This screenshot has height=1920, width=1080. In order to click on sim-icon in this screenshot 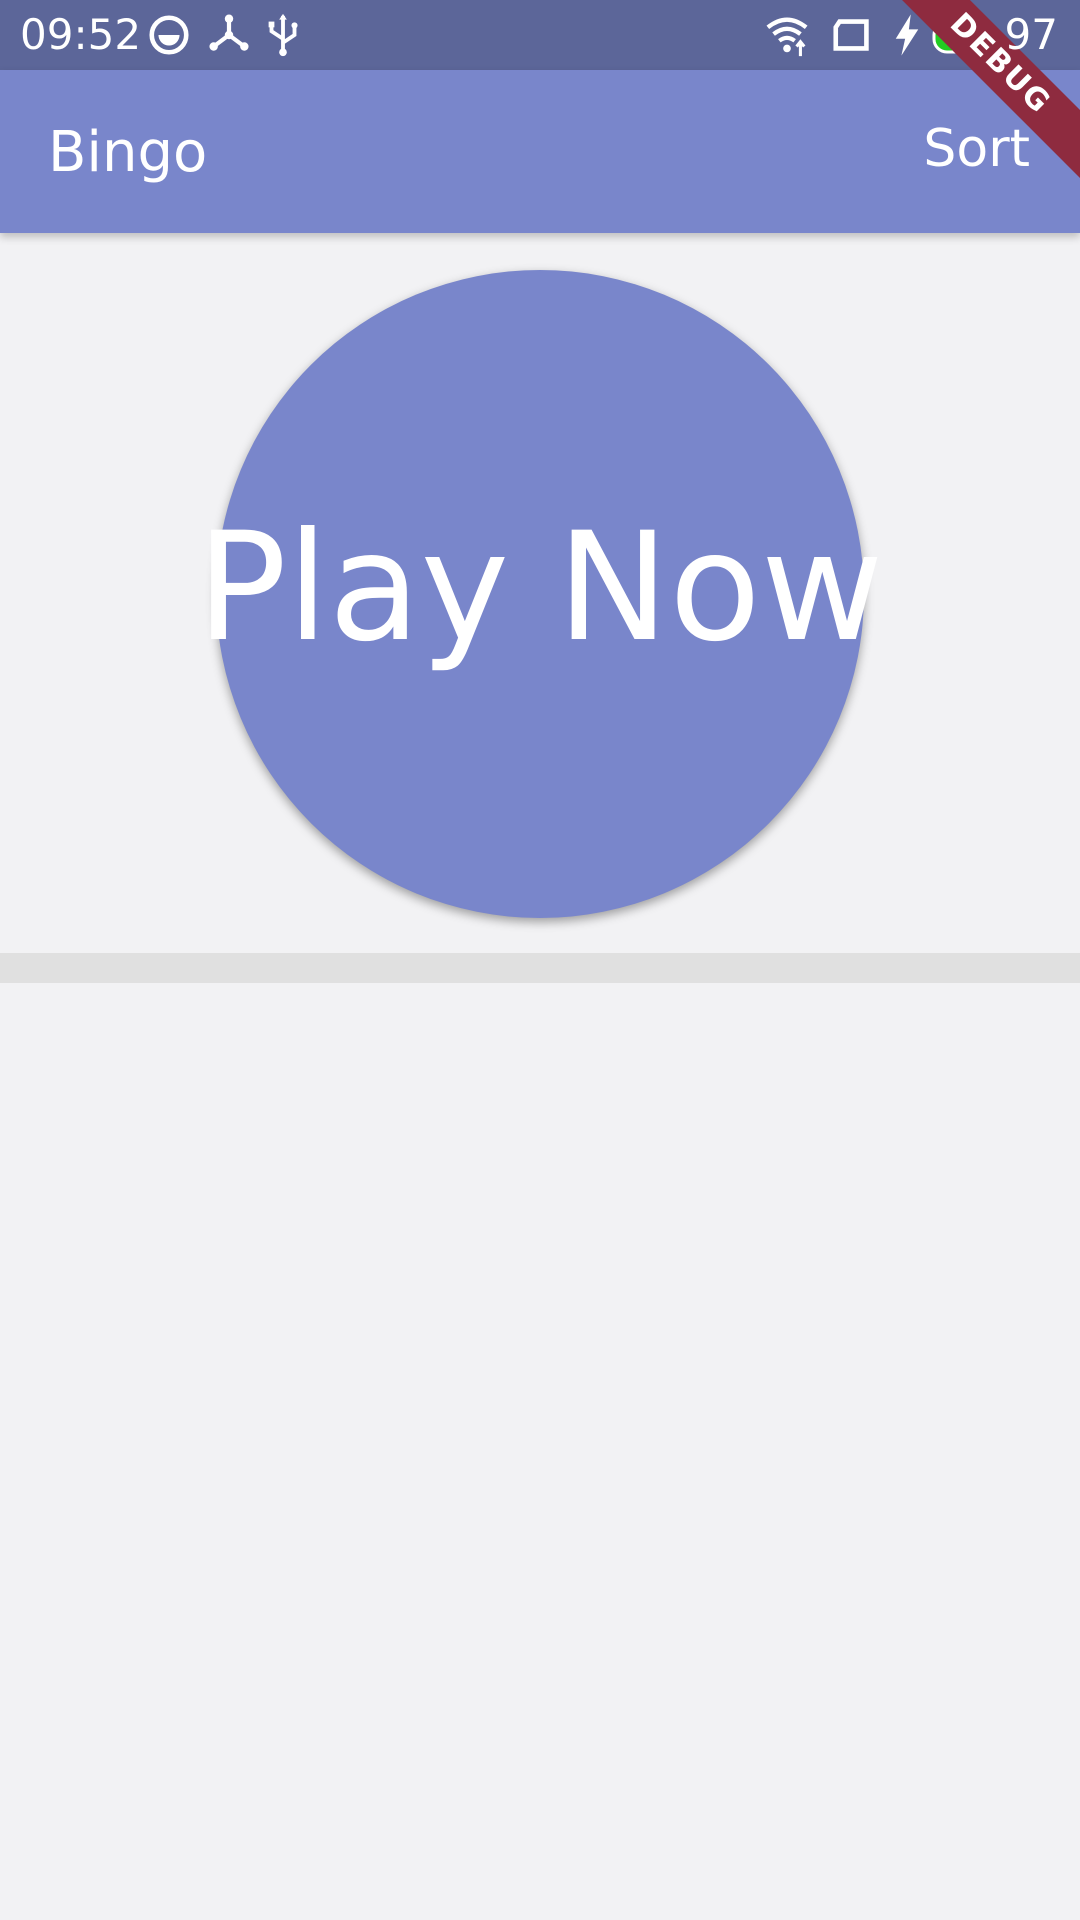, I will do `click(853, 35)`.